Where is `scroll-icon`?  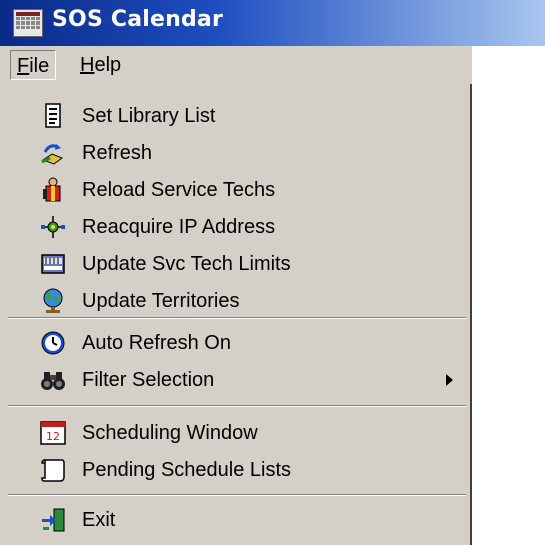
scroll-icon is located at coordinates (53, 470).